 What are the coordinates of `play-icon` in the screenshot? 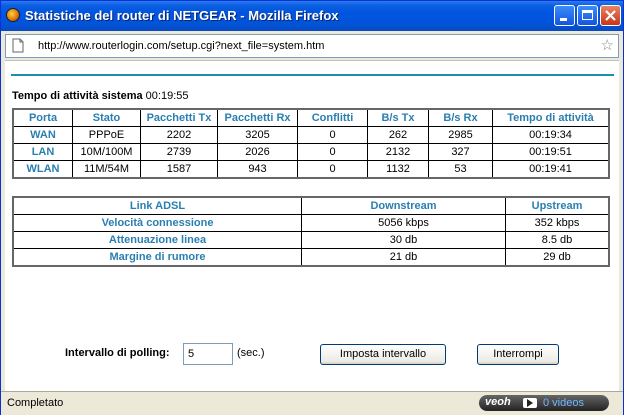 It's located at (530, 403).